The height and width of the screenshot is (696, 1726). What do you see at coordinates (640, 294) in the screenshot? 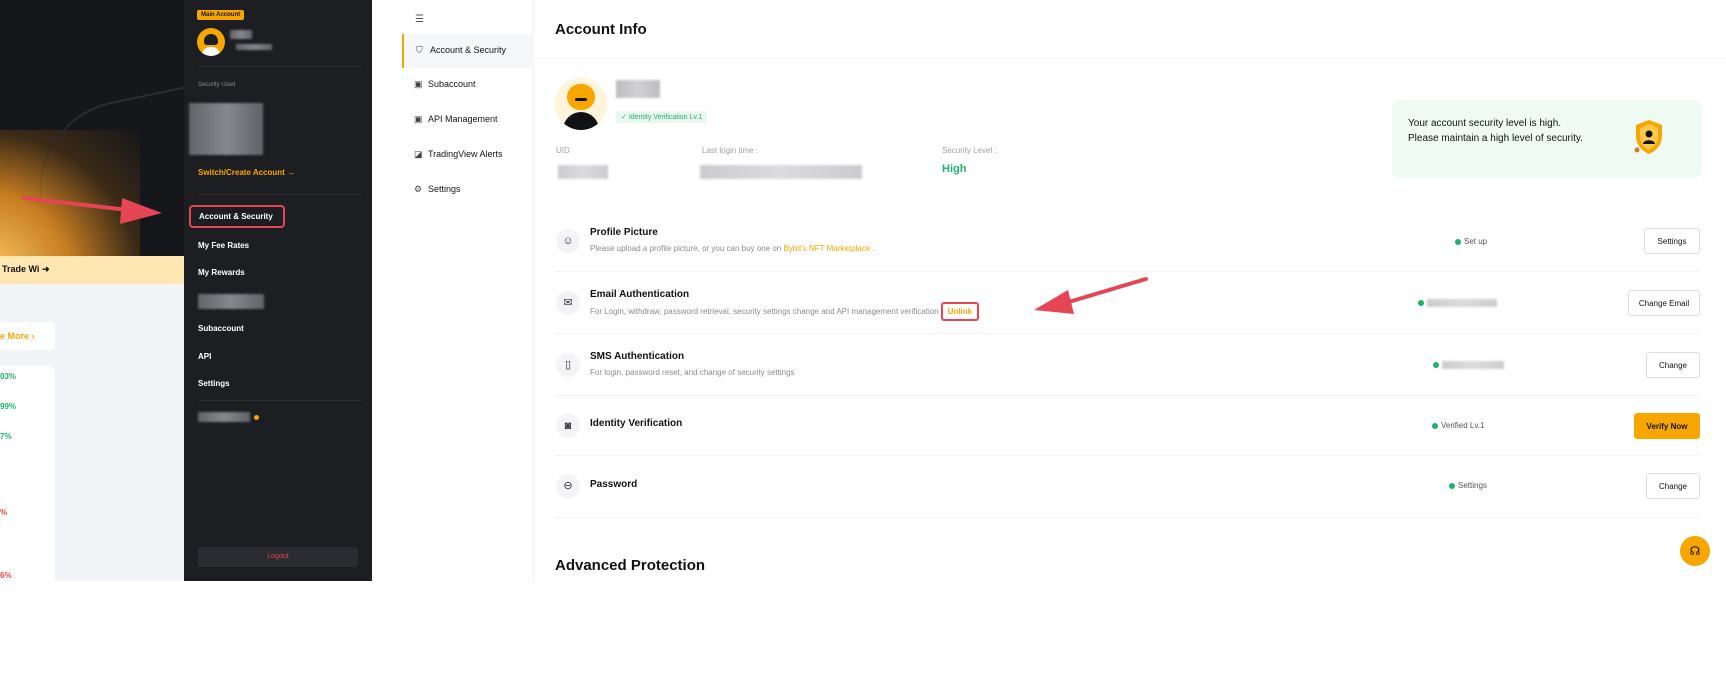
I see `row-title: Email Authentication` at bounding box center [640, 294].